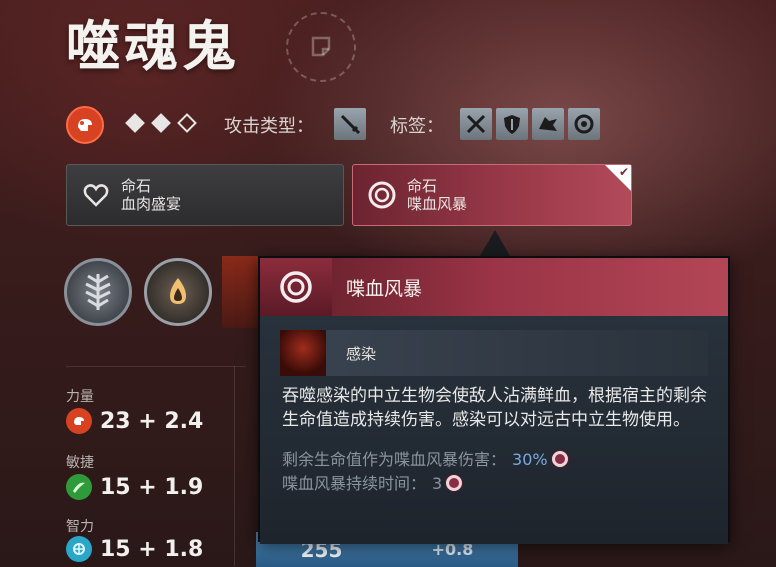  What do you see at coordinates (79, 549) in the screenshot?
I see `intelligence-icon` at bounding box center [79, 549].